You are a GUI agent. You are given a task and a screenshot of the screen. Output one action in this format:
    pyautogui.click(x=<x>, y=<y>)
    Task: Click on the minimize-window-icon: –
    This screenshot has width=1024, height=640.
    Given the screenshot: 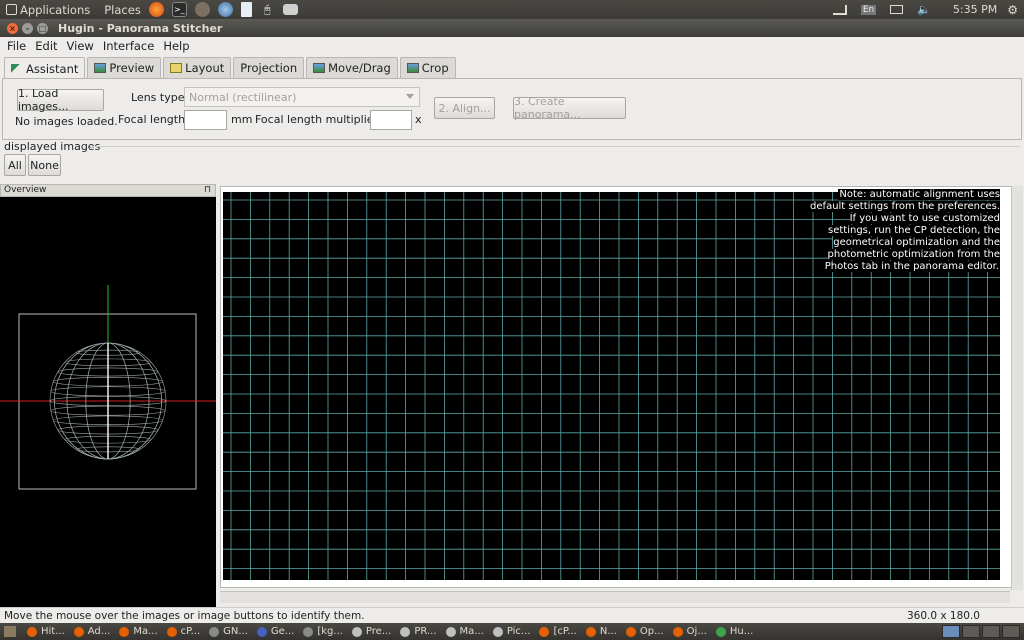 What is the action you would take?
    pyautogui.click(x=27, y=28)
    